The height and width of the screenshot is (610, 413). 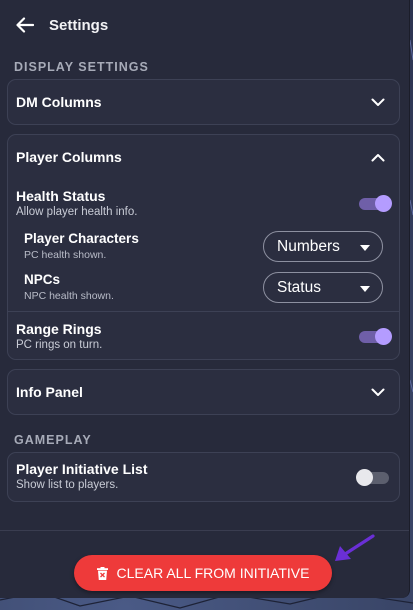 I want to click on footer-divider, so click(x=204, y=530).